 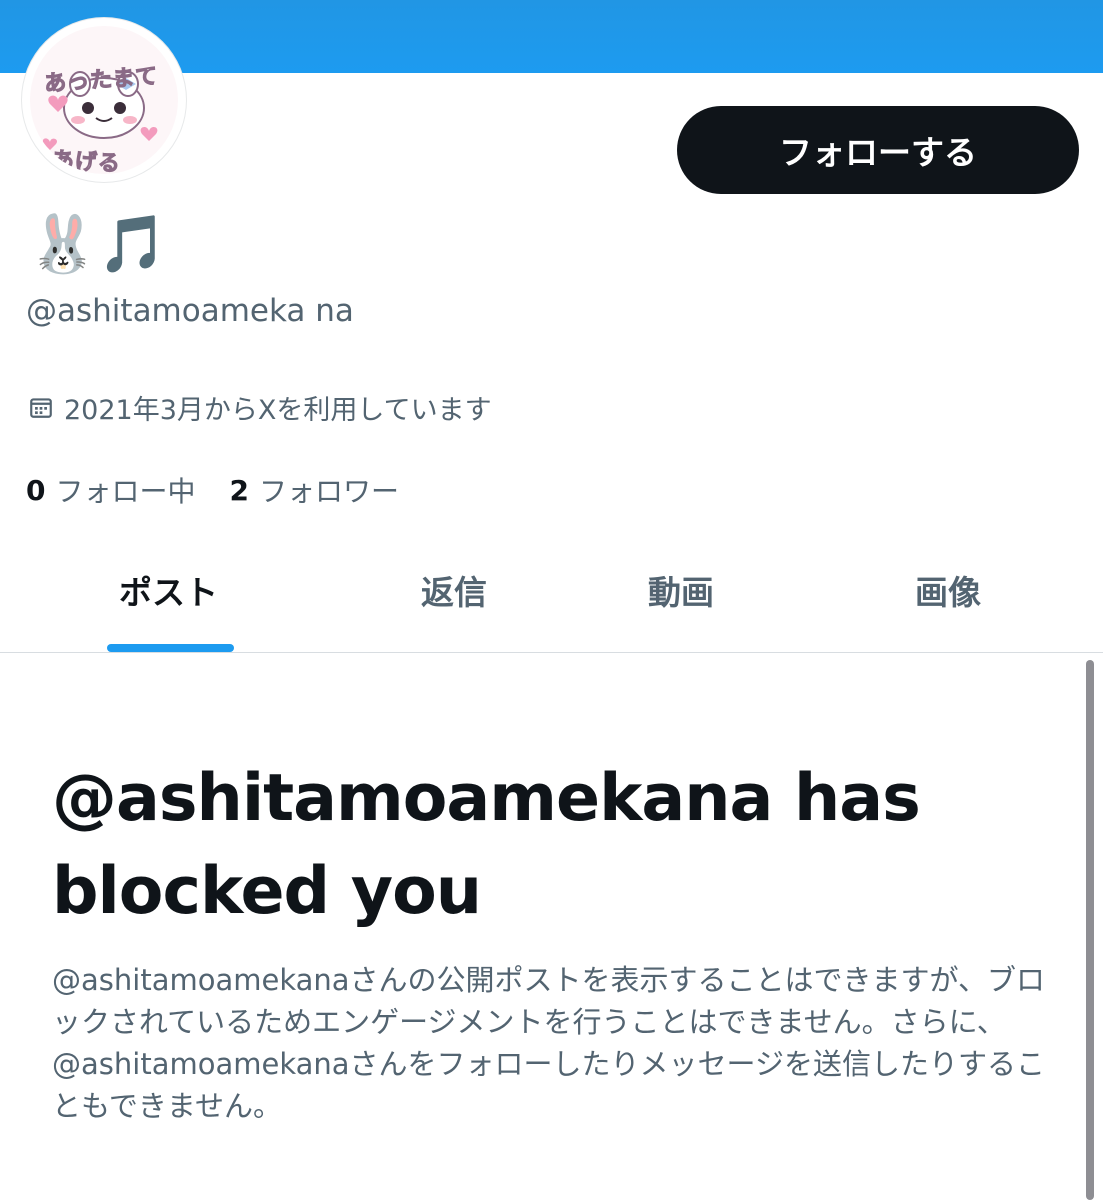 I want to click on calendar-icon, so click(x=41, y=408).